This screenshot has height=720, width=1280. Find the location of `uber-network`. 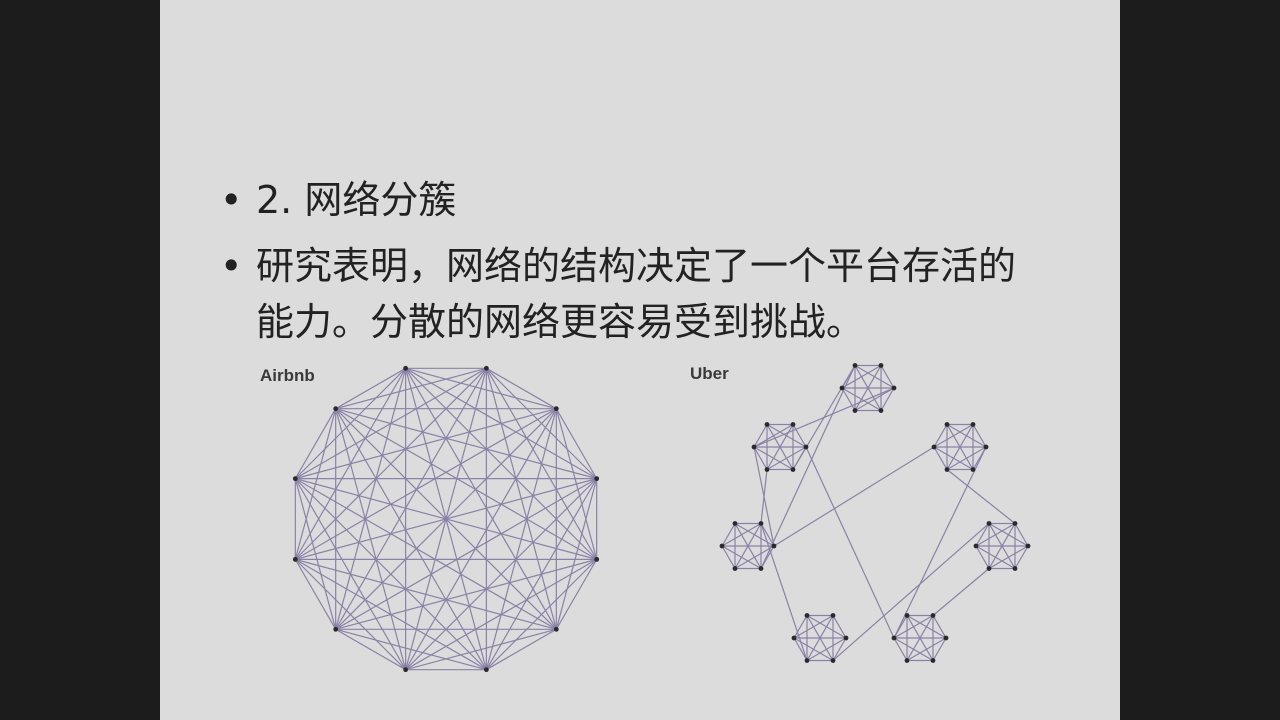

uber-network is located at coordinates (875, 513).